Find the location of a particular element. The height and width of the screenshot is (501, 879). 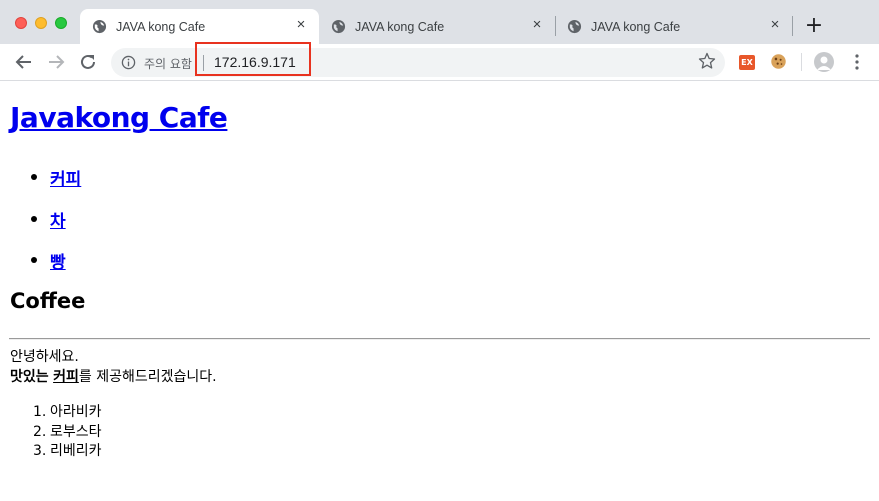

description-bold: 맛있는 is located at coordinates (29, 377).